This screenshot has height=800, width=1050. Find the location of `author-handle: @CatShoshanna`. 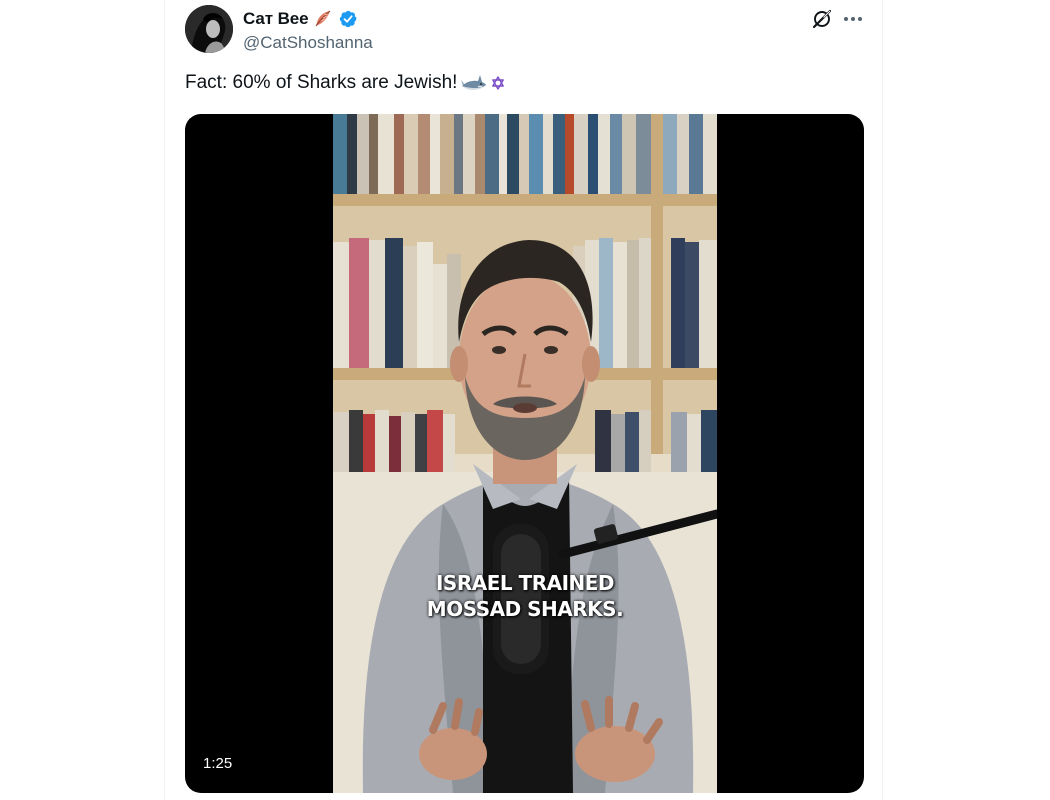

author-handle: @CatShoshanna is located at coordinates (308, 43).